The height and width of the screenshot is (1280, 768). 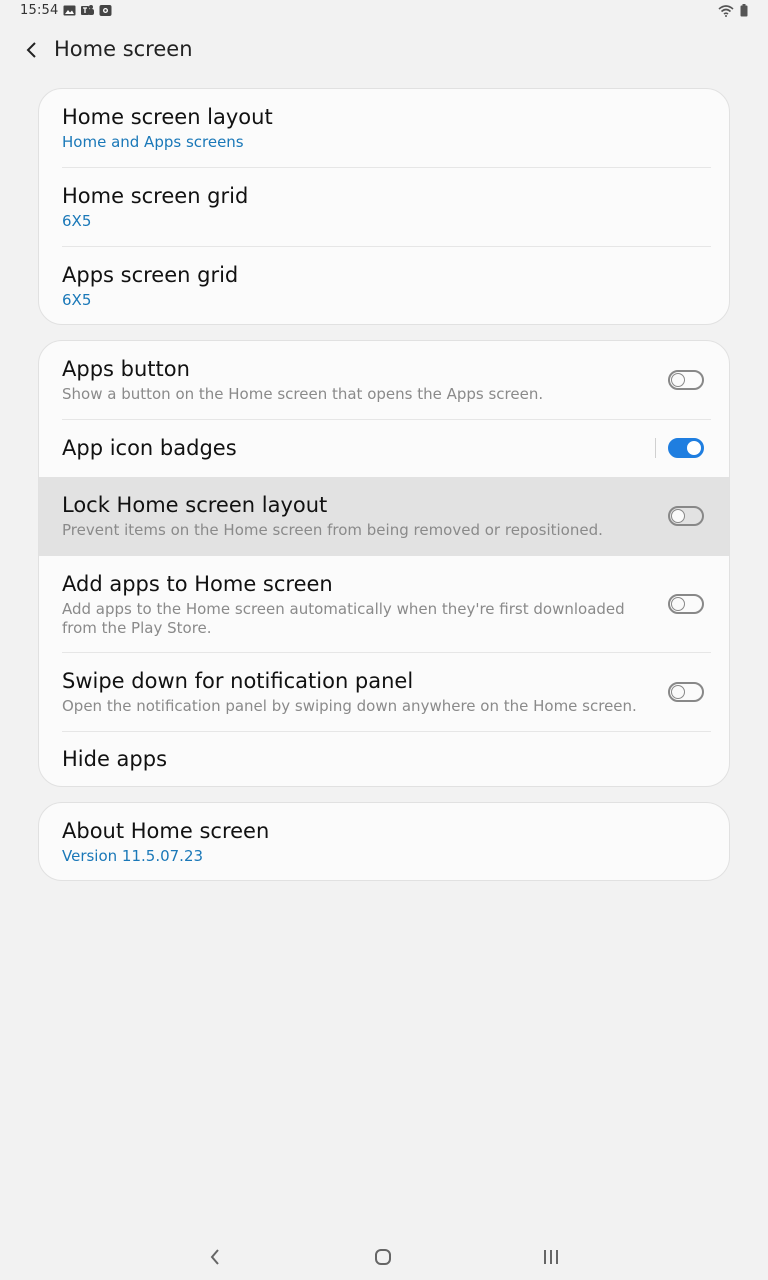 What do you see at coordinates (686, 604) in the screenshot?
I see `add-apps-to-home-screen-toggle` at bounding box center [686, 604].